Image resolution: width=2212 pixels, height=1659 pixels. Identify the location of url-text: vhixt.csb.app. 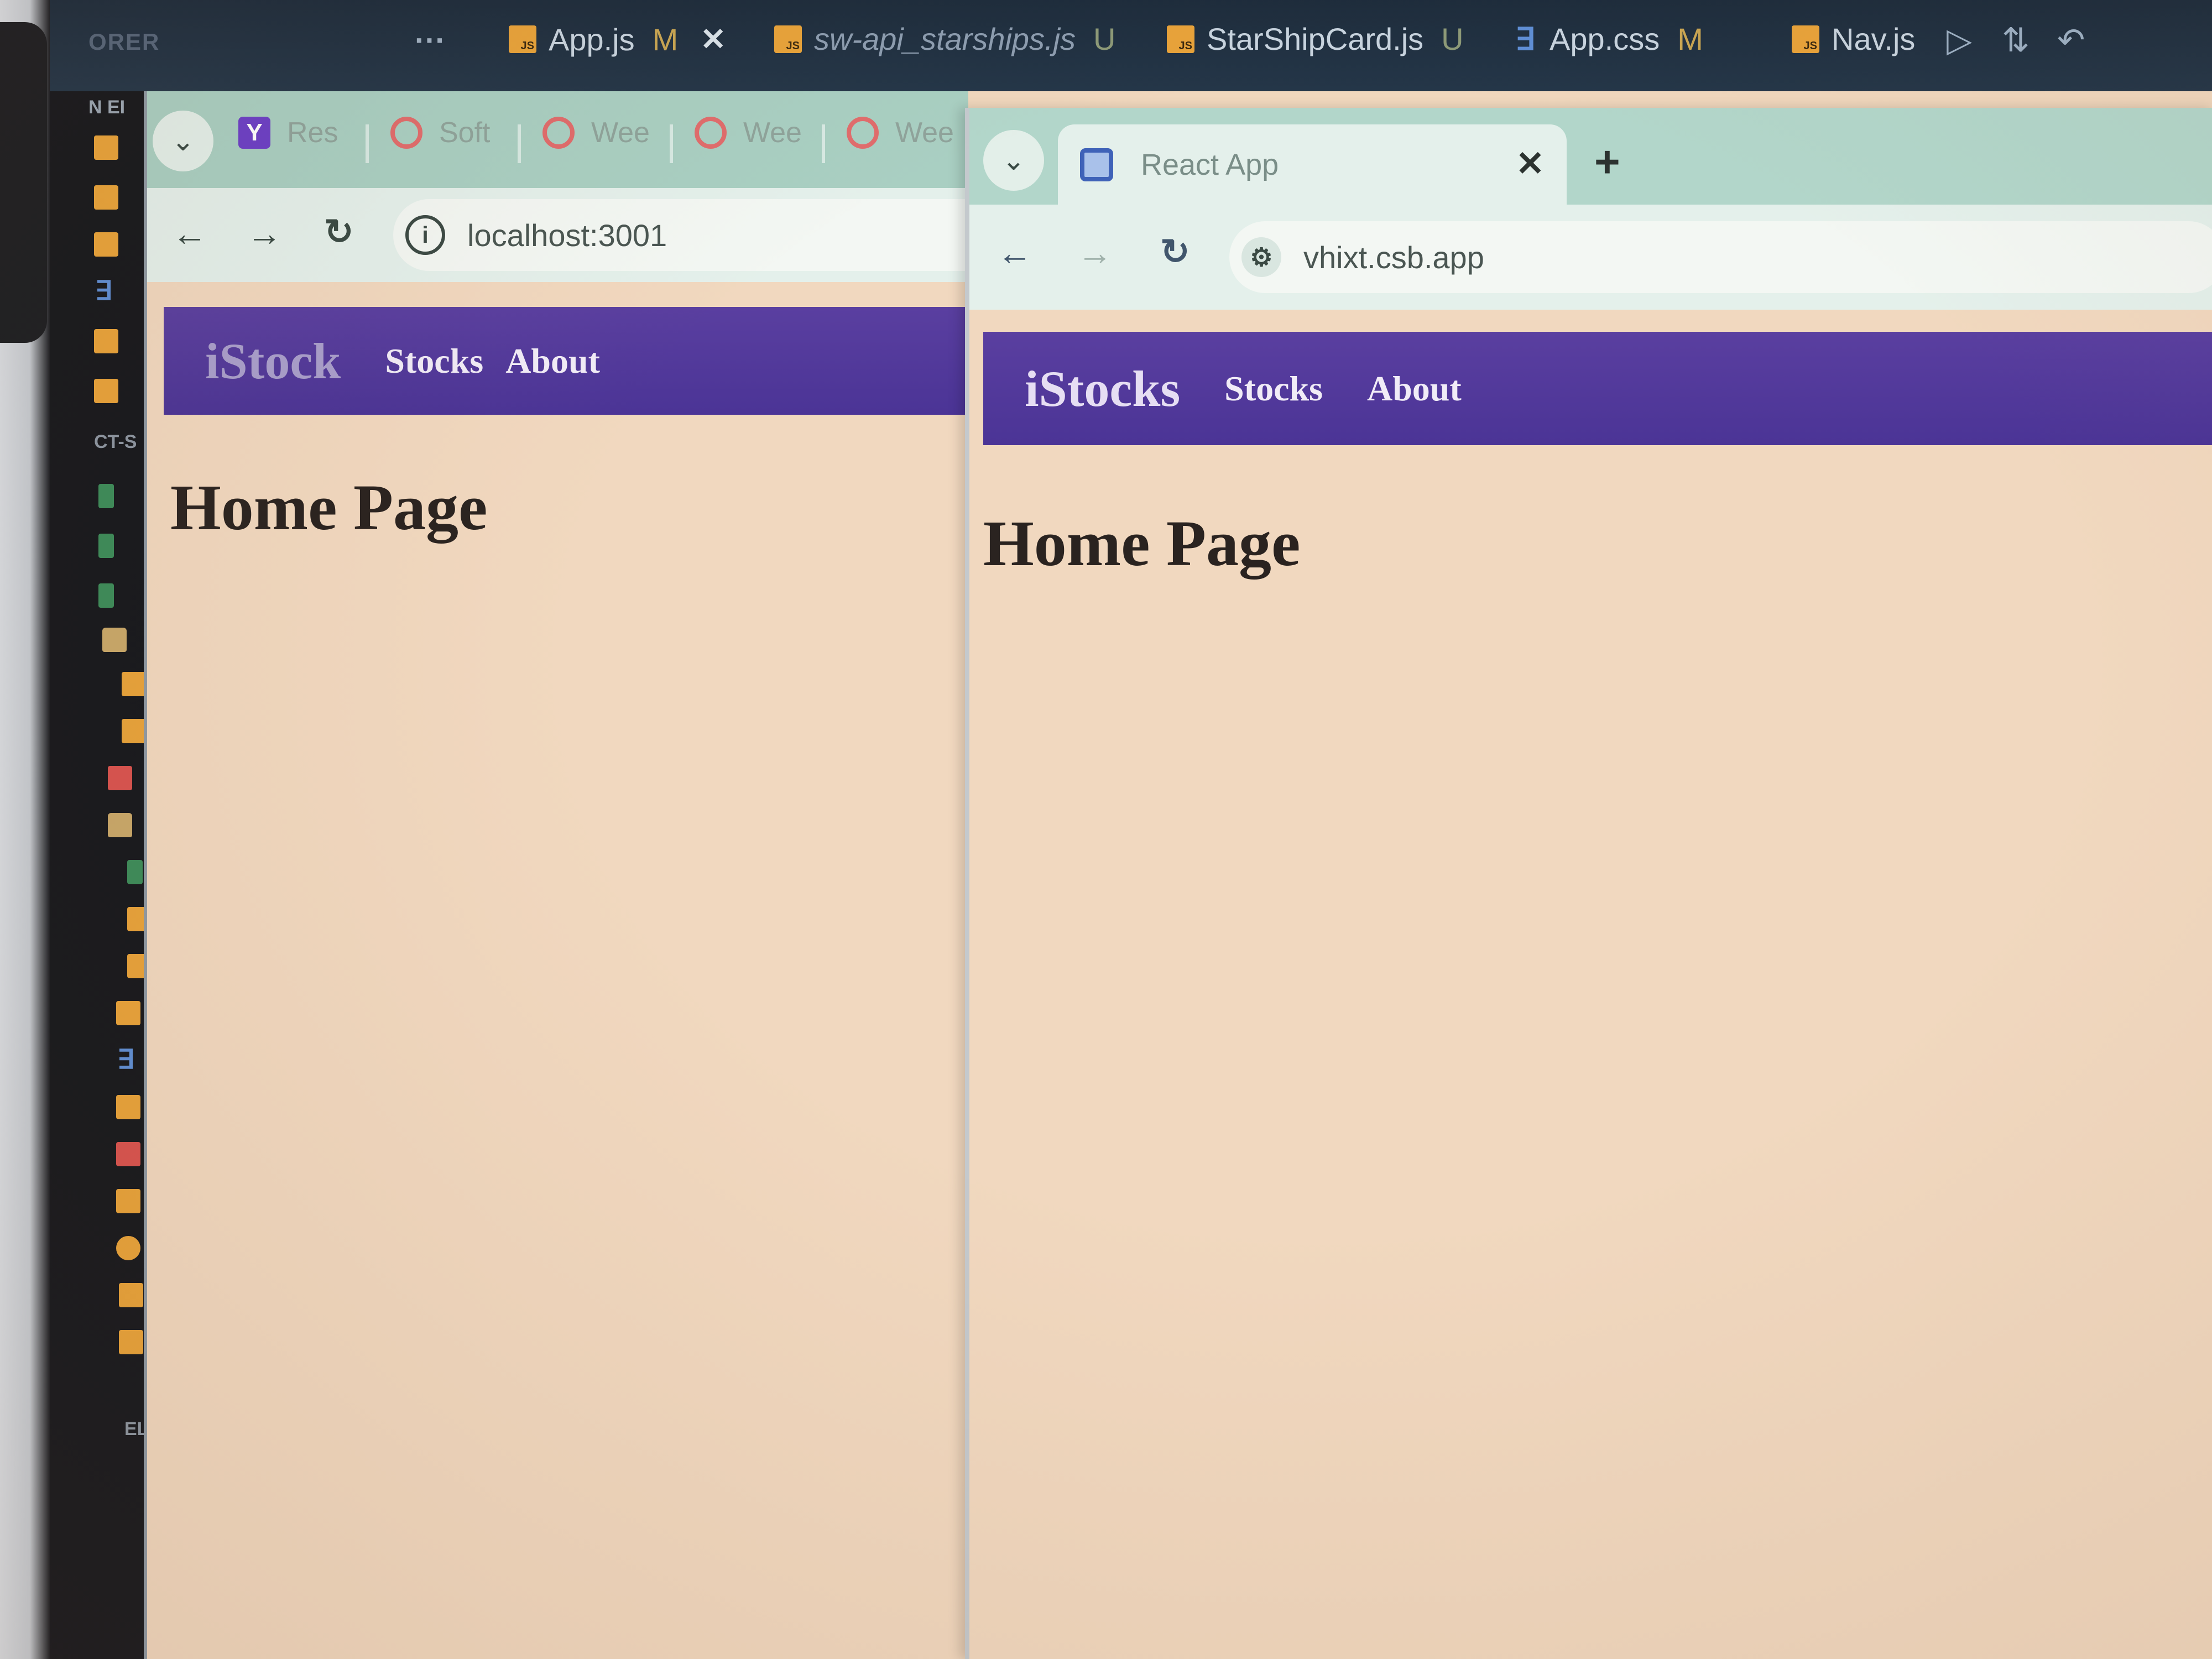
(1394, 257).